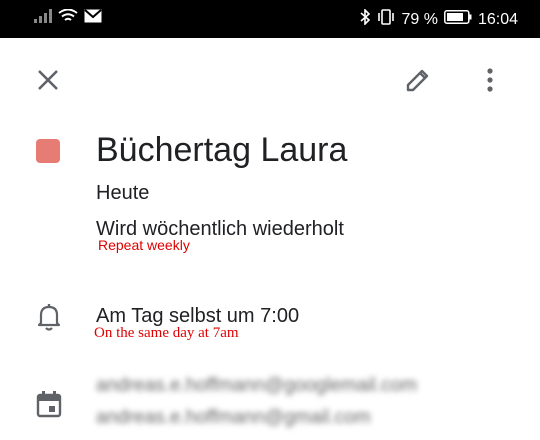 The width and height of the screenshot is (540, 440). I want to click on more-vert-icon, so click(490, 80).